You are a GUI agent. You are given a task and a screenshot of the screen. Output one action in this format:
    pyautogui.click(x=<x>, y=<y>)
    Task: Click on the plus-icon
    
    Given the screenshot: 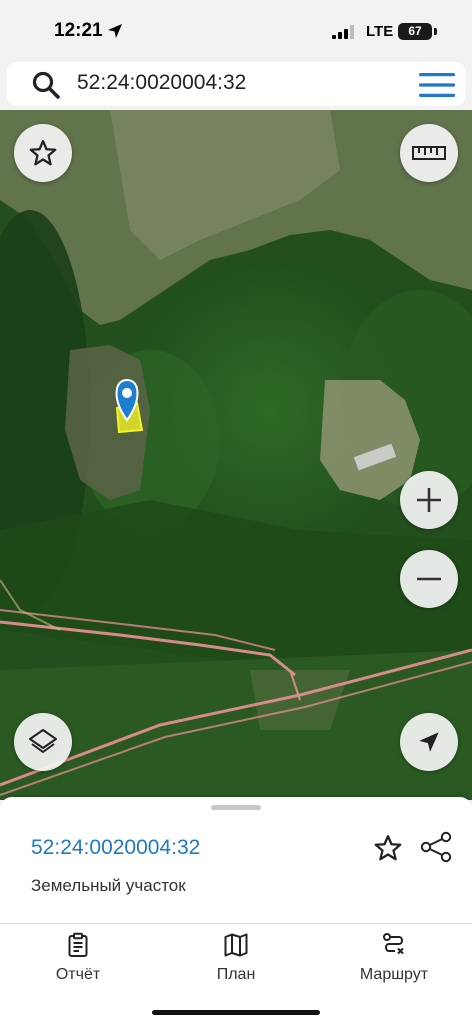 What is the action you would take?
    pyautogui.click(x=429, y=500)
    